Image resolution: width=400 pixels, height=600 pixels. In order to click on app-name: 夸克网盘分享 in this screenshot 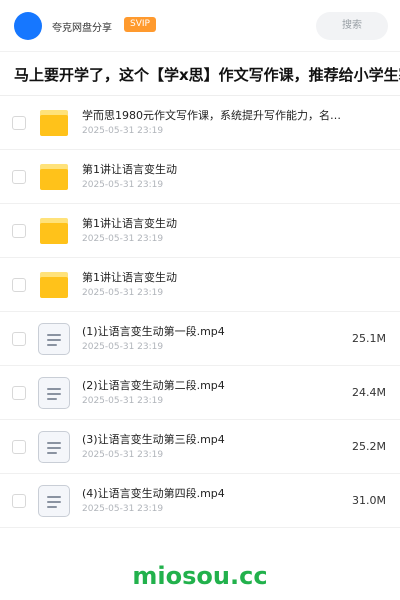, I will do `click(82, 28)`.